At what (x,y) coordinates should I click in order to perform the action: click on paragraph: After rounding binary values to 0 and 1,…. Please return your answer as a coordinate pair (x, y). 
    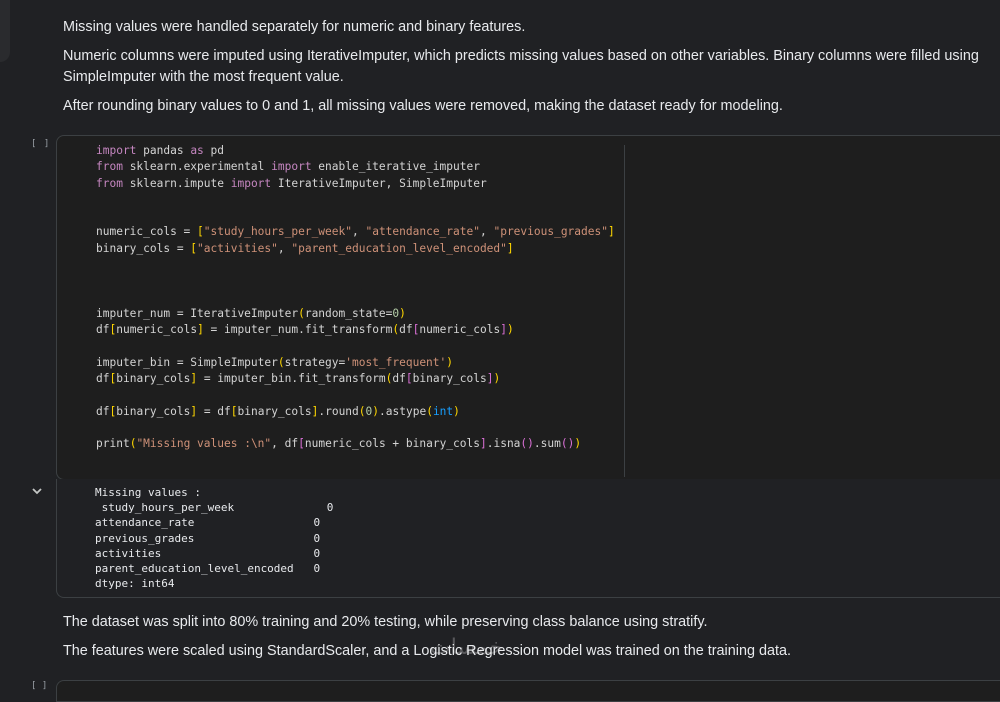
    Looking at the image, I should click on (423, 106).